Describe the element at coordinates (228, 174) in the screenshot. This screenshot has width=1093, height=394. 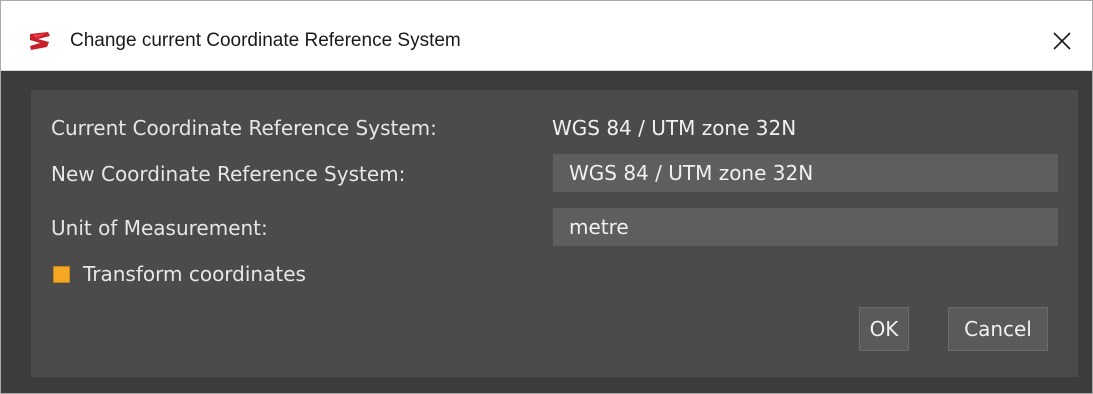
I see `new-crs-label: New Coordinate Reference System:` at that location.